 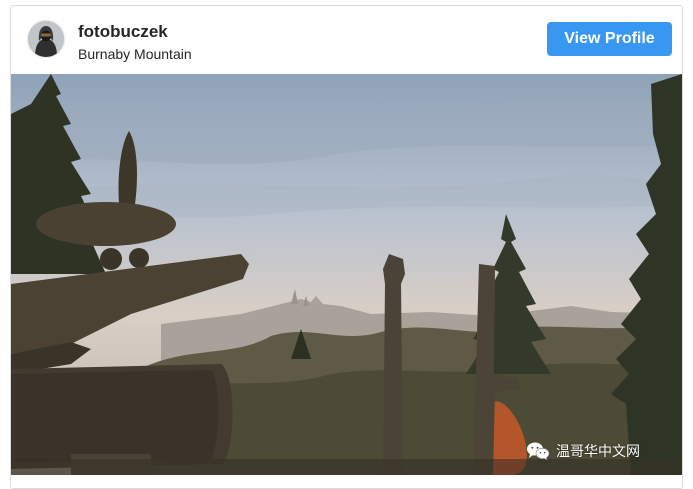 I want to click on user-info: fotobuczek Burnaby Mountain, so click(x=135, y=42).